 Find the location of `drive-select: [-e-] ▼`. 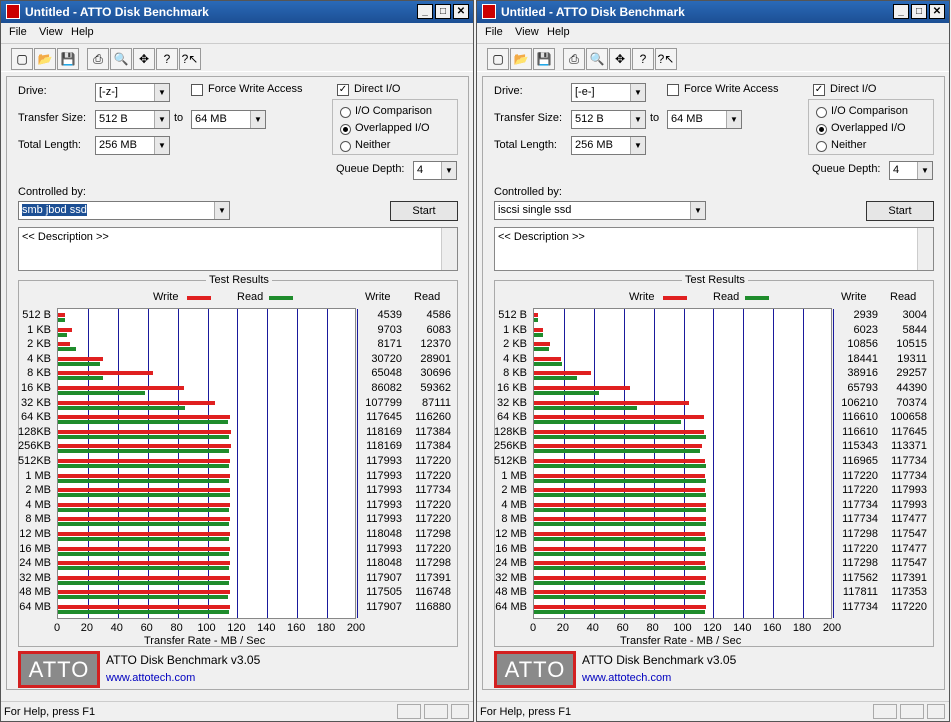

drive-select: [-e-] ▼ is located at coordinates (608, 92).